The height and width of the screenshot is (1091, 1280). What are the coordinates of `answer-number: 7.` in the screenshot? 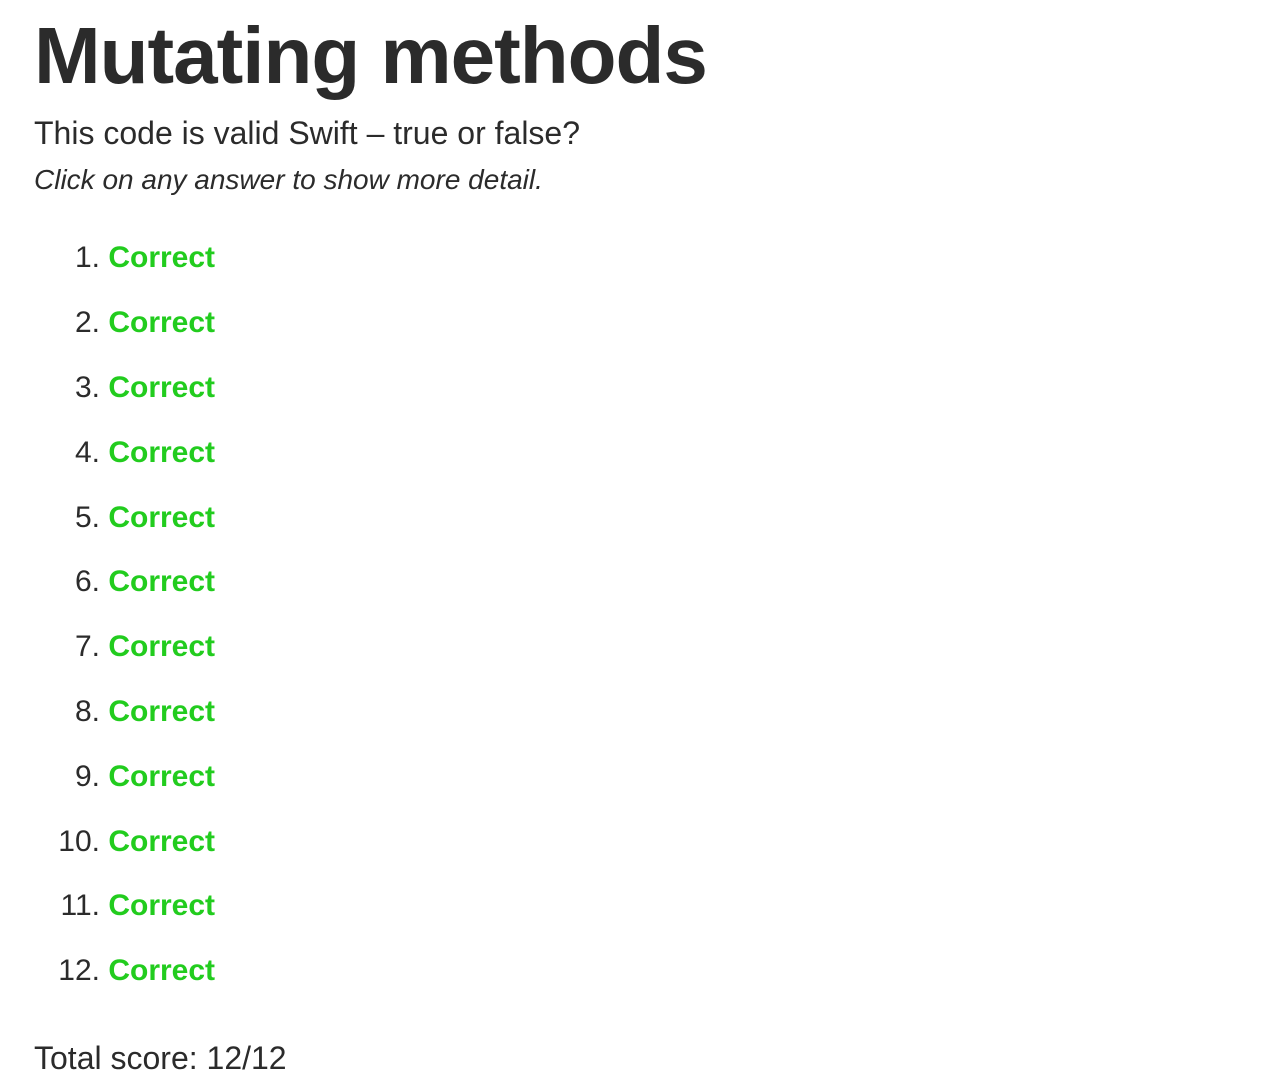 It's located at (87, 647).